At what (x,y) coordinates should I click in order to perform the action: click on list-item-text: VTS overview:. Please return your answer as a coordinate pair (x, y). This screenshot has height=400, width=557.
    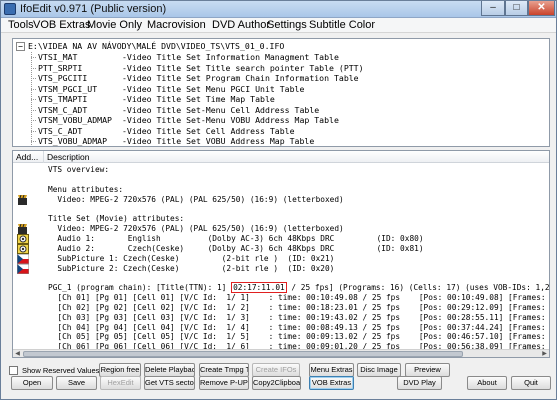
    Looking at the image, I should click on (79, 169).